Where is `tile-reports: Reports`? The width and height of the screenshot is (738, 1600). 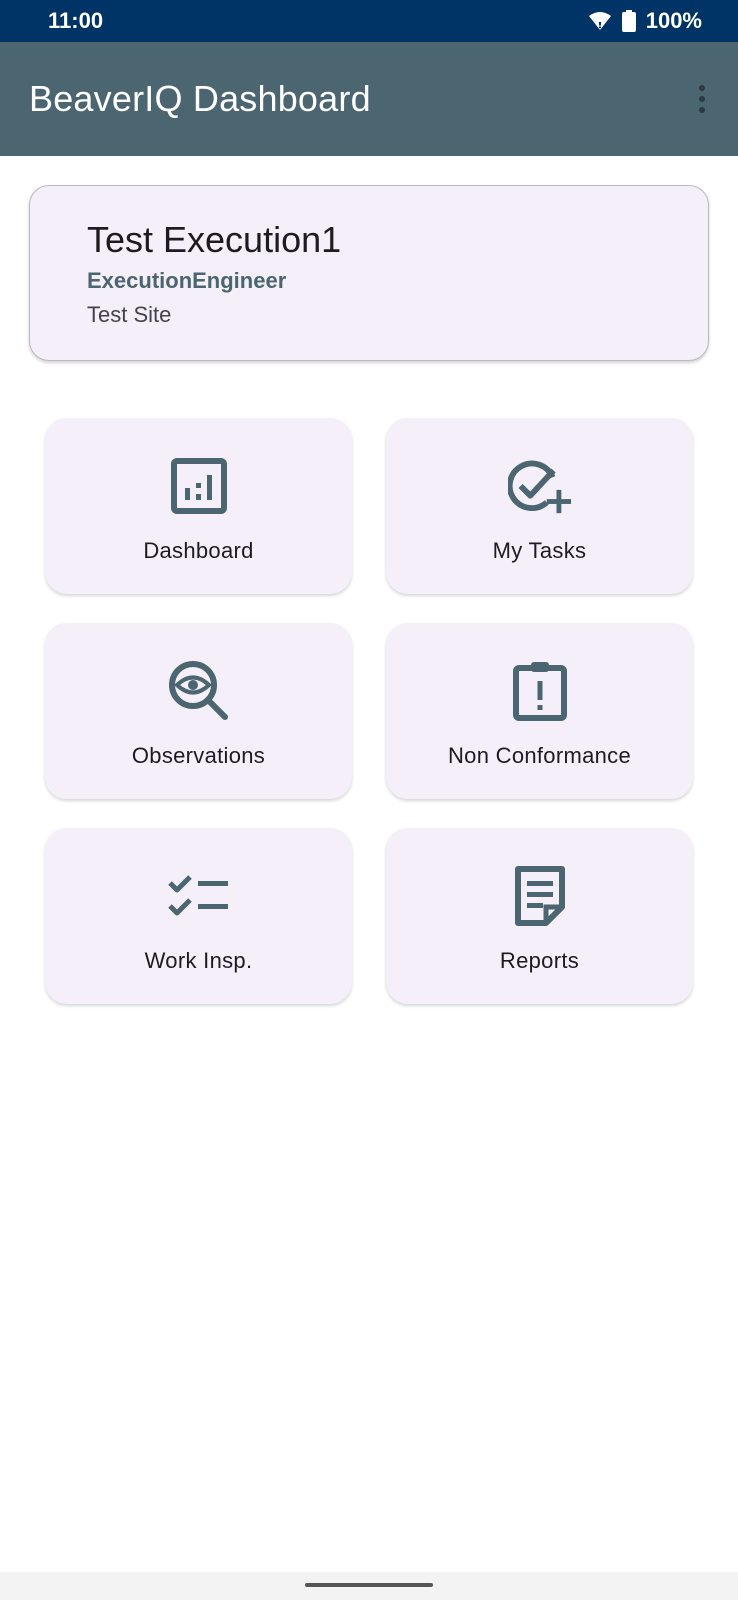
tile-reports: Reports is located at coordinates (539, 916).